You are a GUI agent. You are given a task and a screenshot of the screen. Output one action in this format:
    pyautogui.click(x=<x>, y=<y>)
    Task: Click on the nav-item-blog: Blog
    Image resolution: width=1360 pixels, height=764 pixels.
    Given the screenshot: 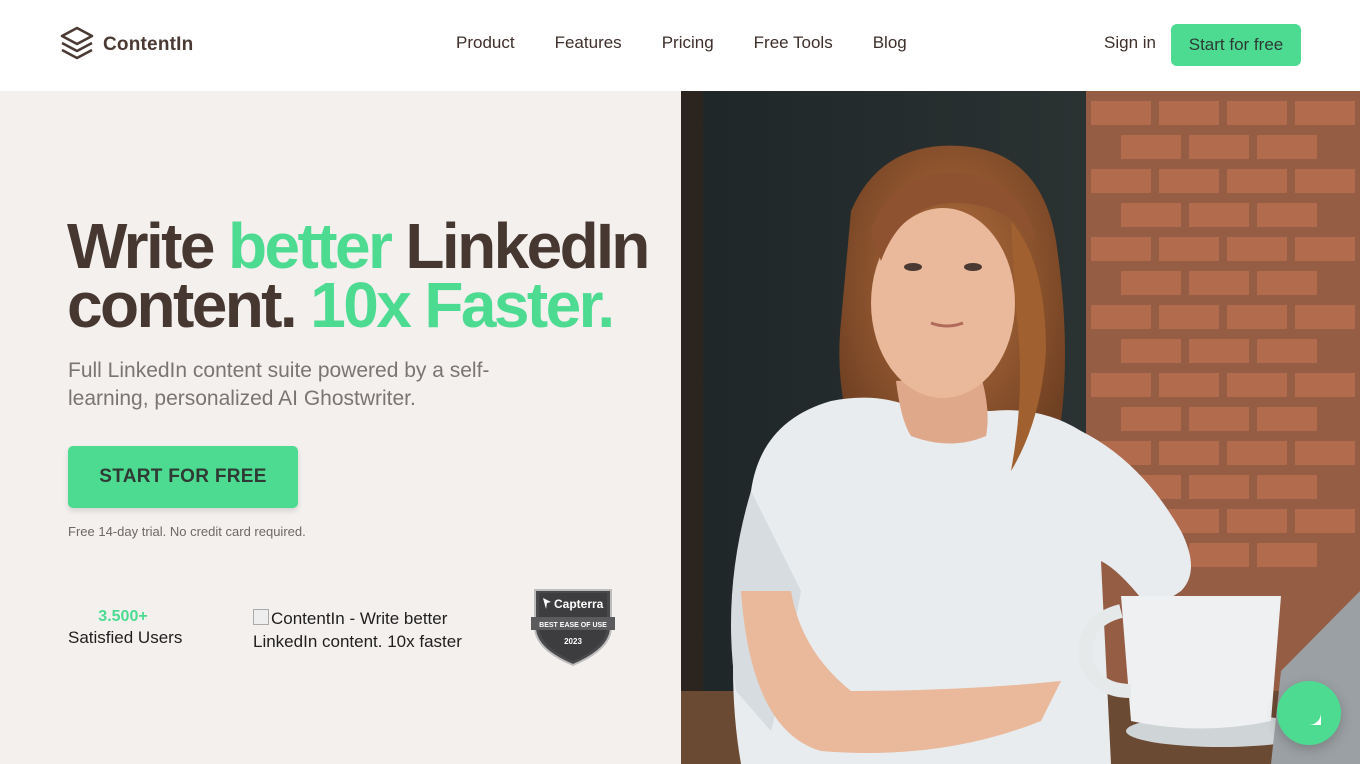 What is the action you would take?
    pyautogui.click(x=890, y=43)
    